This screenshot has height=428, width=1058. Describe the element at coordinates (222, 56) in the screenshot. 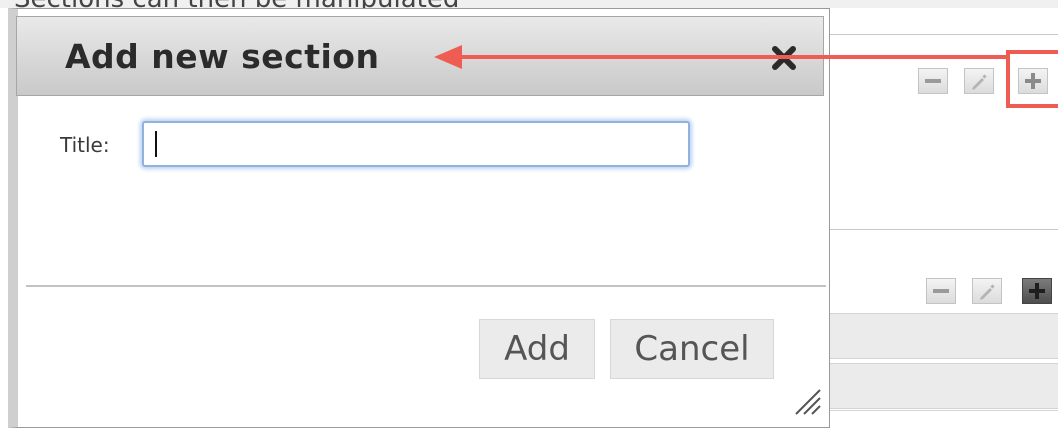

I see `dialog-title: Add new section` at that location.